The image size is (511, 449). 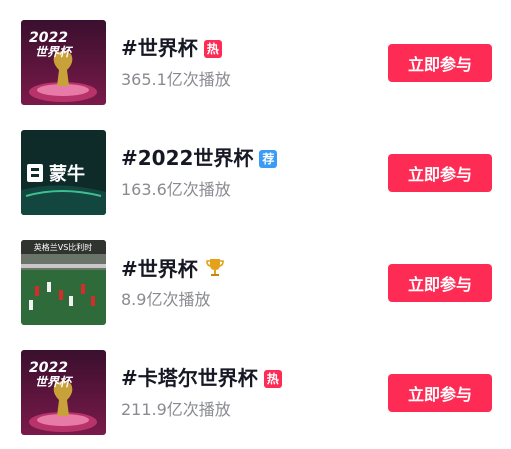 What do you see at coordinates (214, 267) in the screenshot?
I see `trophy-icon` at bounding box center [214, 267].